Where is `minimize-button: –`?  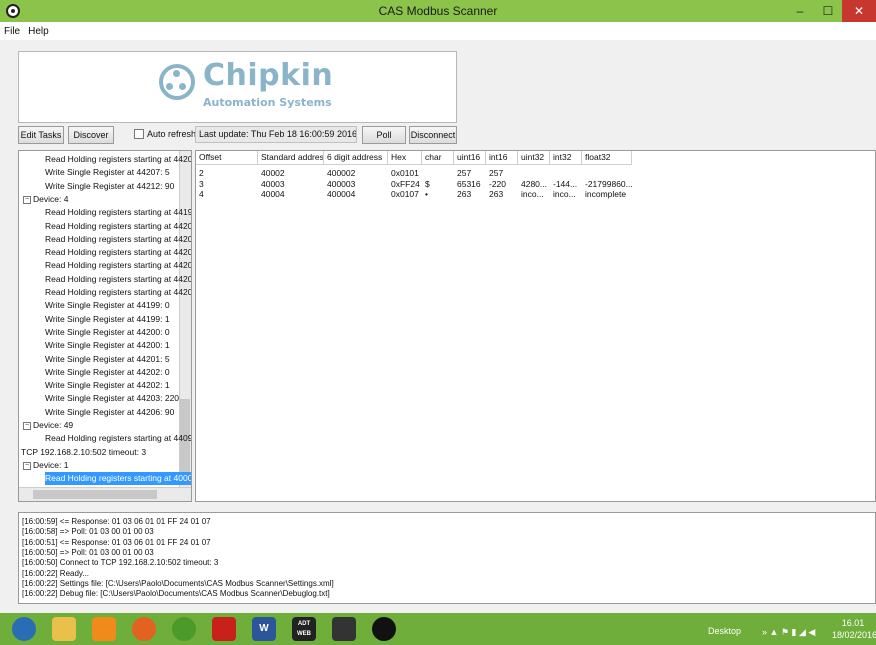
minimize-button: – is located at coordinates (800, 11).